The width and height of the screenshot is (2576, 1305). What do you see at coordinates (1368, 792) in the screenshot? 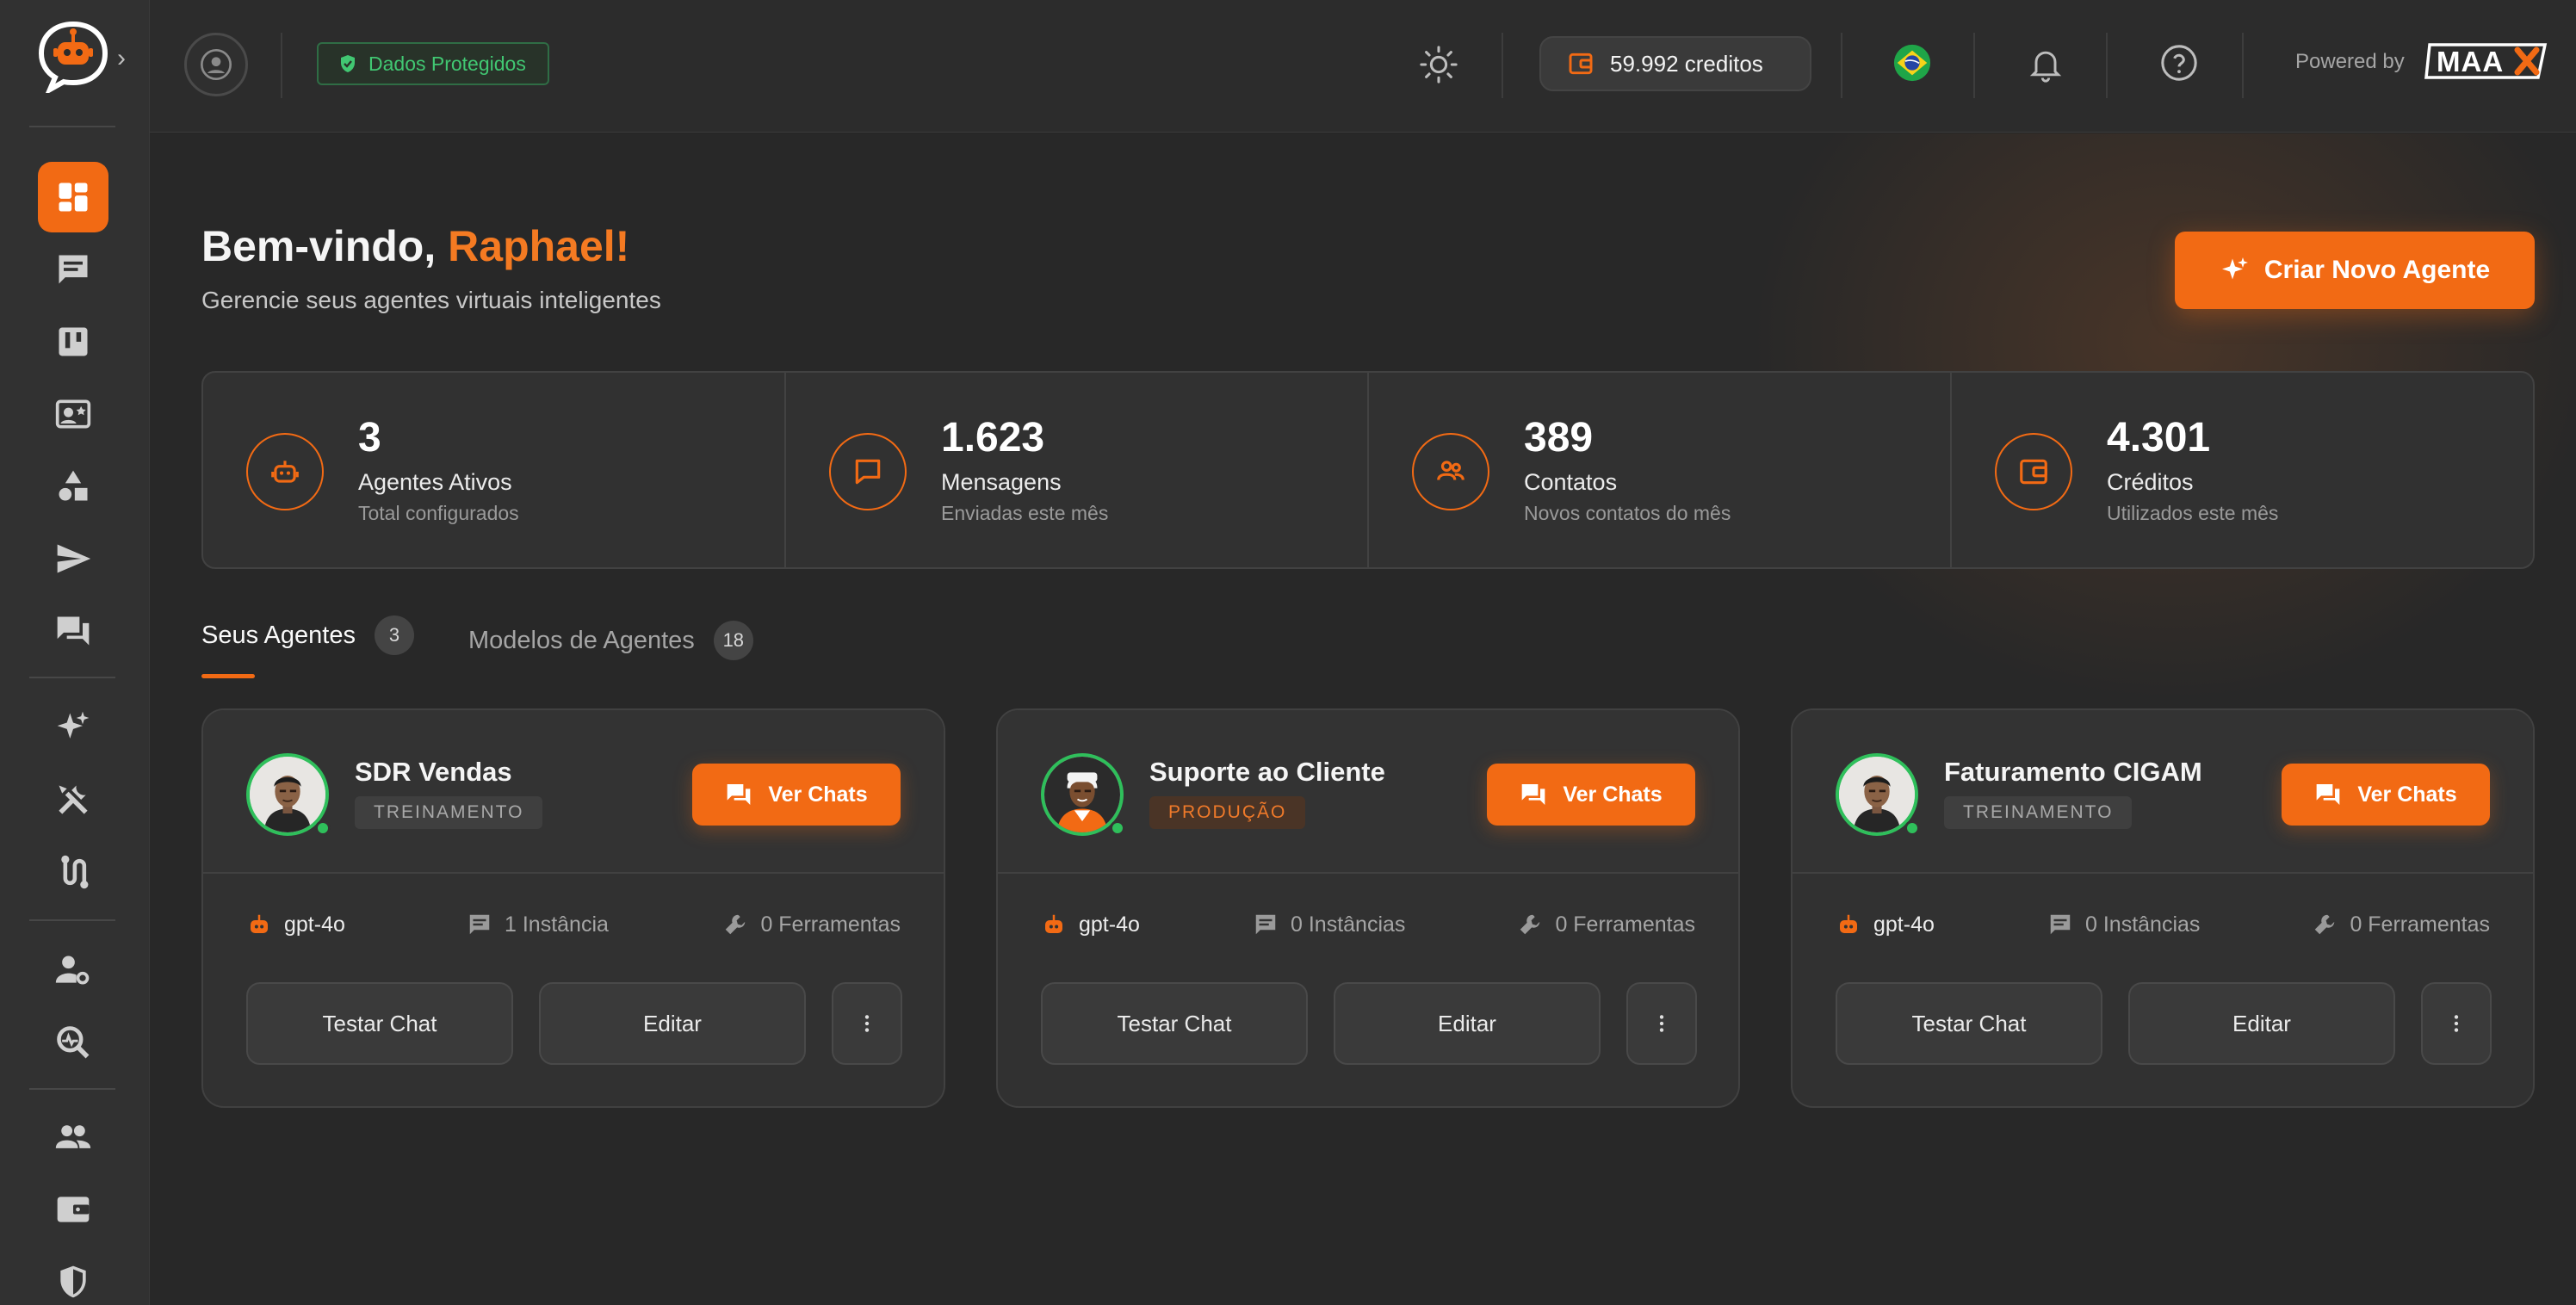
I see `agent-card-header: Suporte ao Cliente PRODUÇÃO Ver Chats` at bounding box center [1368, 792].